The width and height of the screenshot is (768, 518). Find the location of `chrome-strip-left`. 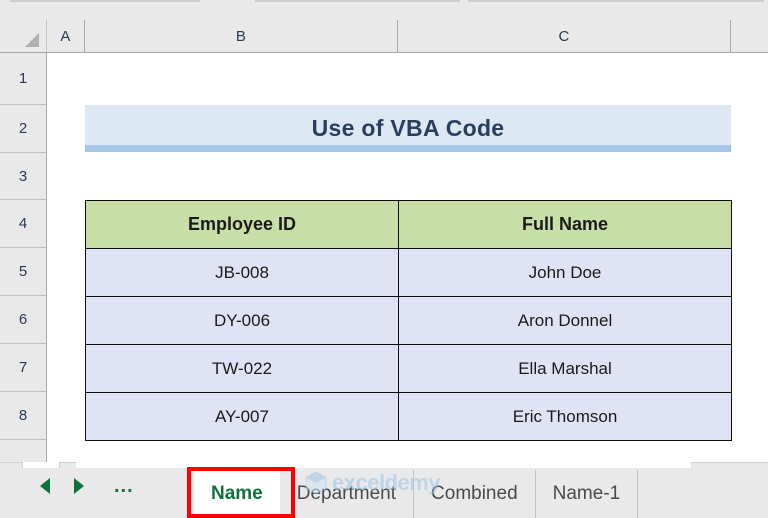

chrome-strip-left is located at coordinates (105, 1).